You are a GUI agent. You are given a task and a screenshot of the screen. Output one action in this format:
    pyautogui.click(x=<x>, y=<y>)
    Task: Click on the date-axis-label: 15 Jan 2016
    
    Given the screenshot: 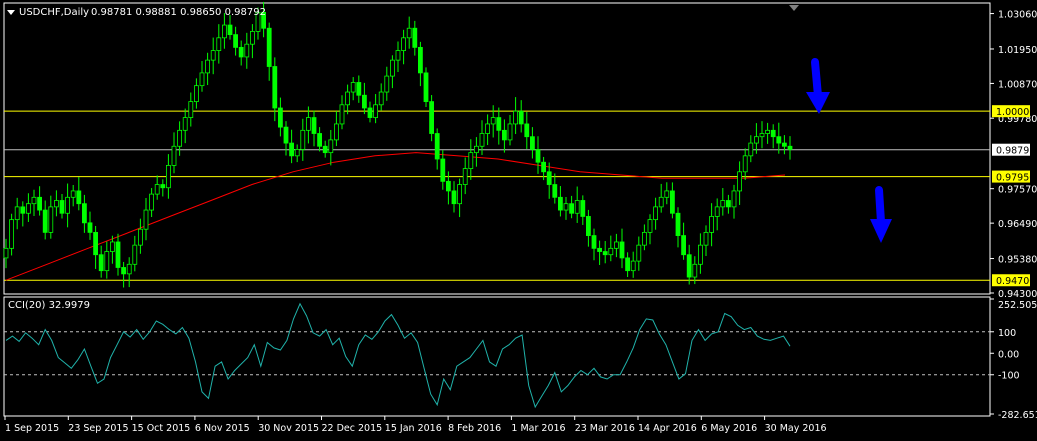 What is the action you would take?
    pyautogui.click(x=413, y=428)
    